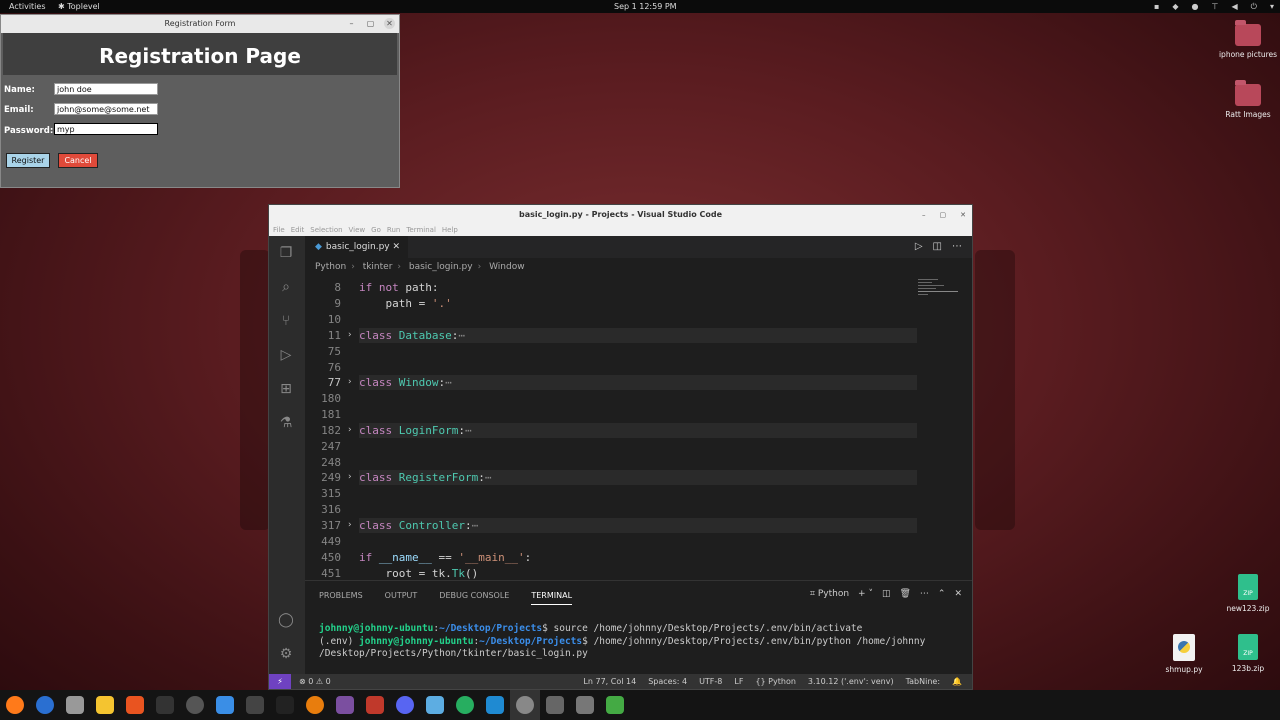 This screenshot has height=720, width=1280. Describe the element at coordinates (937, 247) in the screenshot. I see `split-editor-icon: ◫` at that location.